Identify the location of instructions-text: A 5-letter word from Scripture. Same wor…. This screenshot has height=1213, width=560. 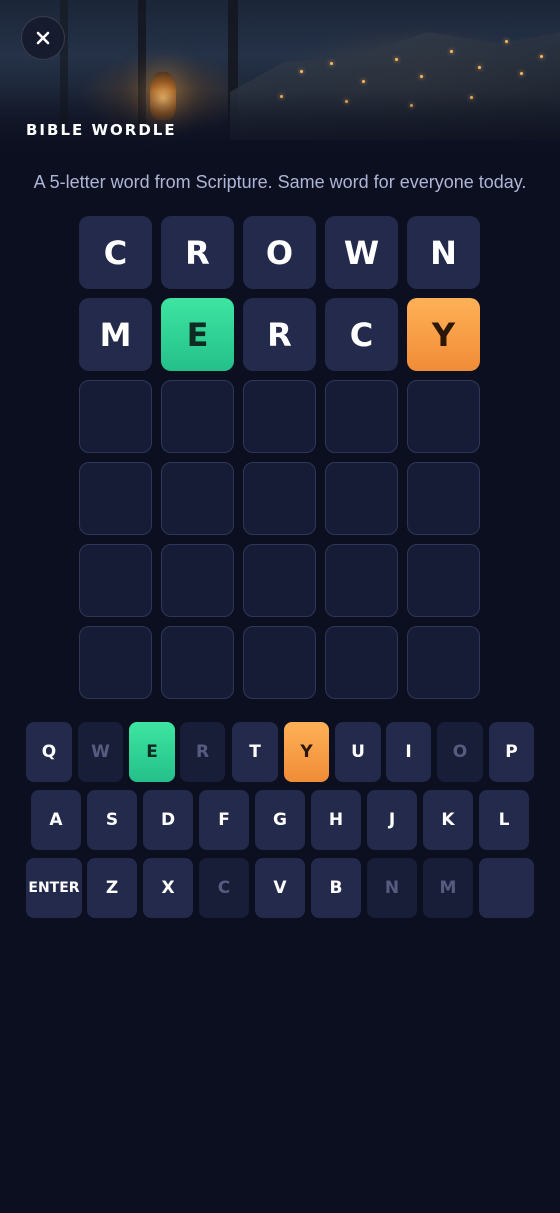
(280, 182).